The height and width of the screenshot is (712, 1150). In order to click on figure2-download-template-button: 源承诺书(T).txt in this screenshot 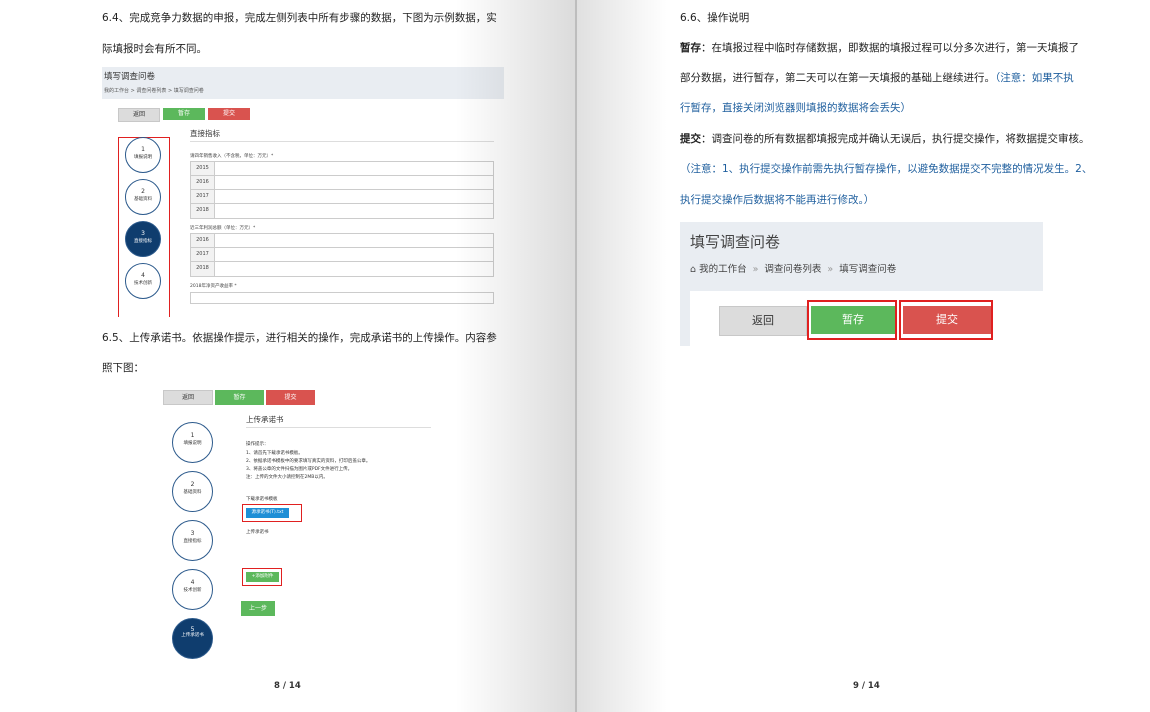, I will do `click(267, 513)`.